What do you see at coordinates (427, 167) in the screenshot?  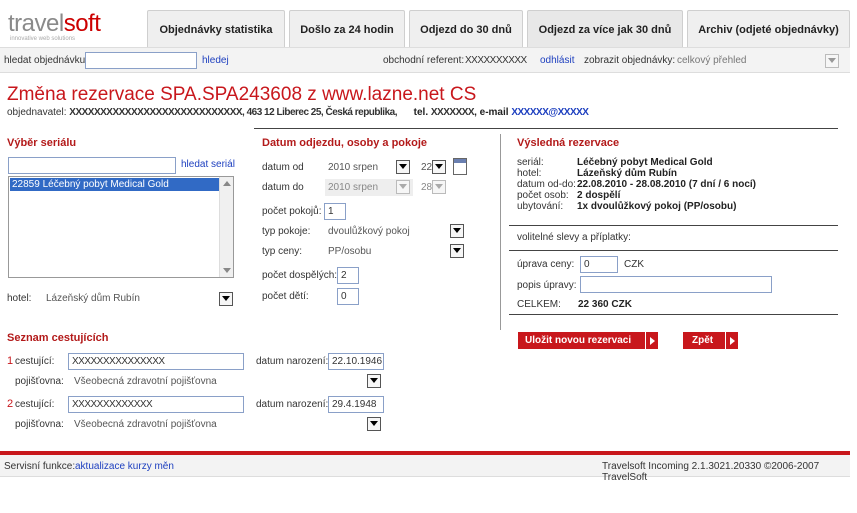 I see `date-from-day: 22` at bounding box center [427, 167].